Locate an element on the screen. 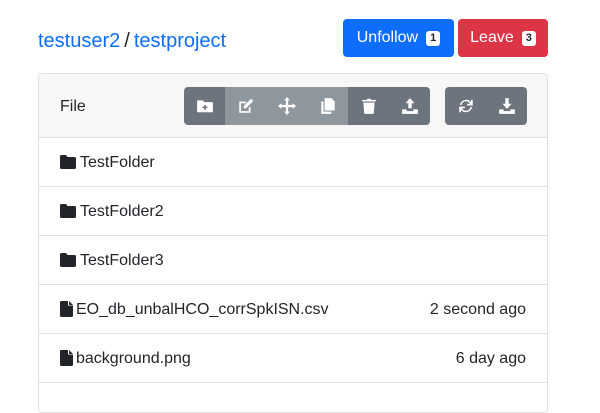  member-count-badge: 3 is located at coordinates (528, 38).